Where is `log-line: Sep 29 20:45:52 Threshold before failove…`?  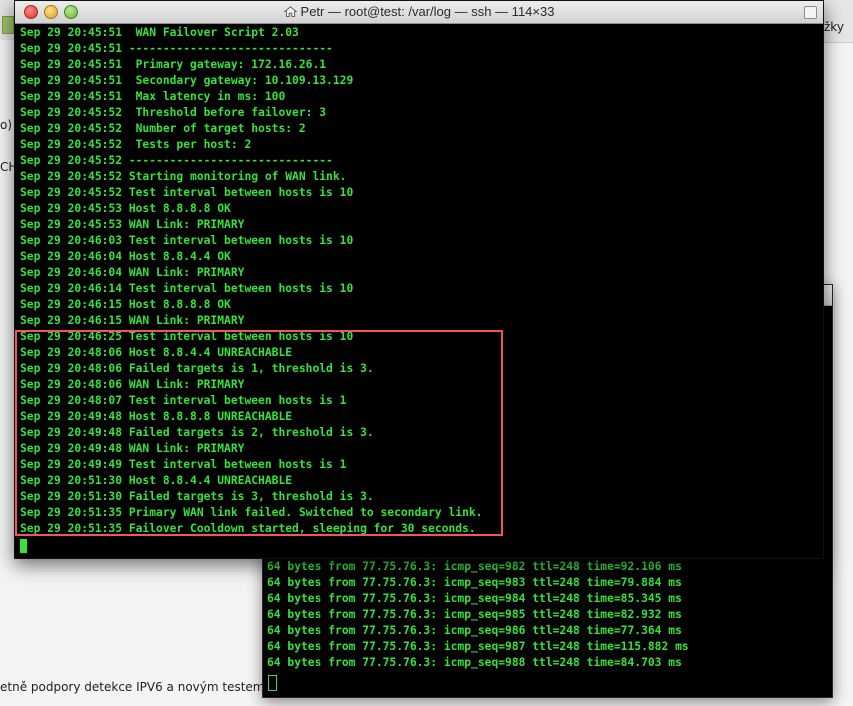 log-line: Sep 29 20:45:52 Threshold before failove… is located at coordinates (173, 112).